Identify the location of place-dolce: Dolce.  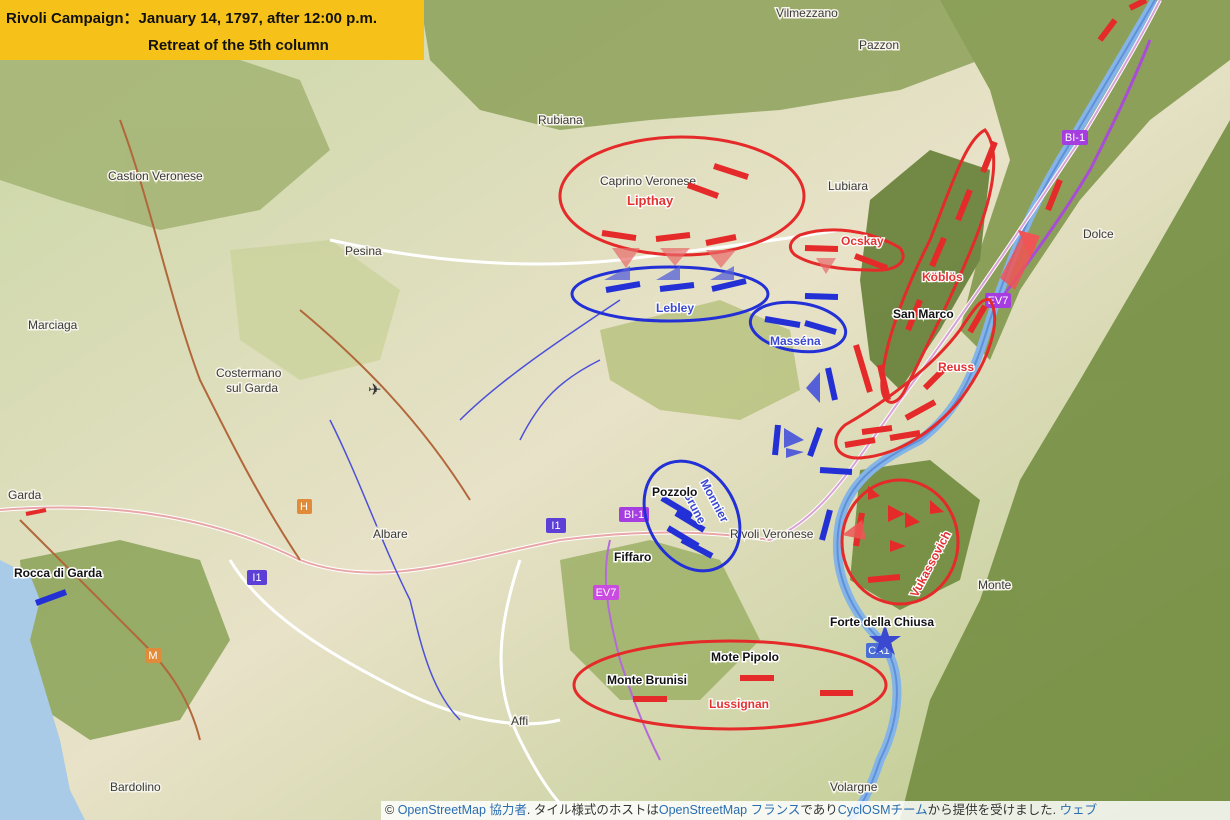
(1098, 234).